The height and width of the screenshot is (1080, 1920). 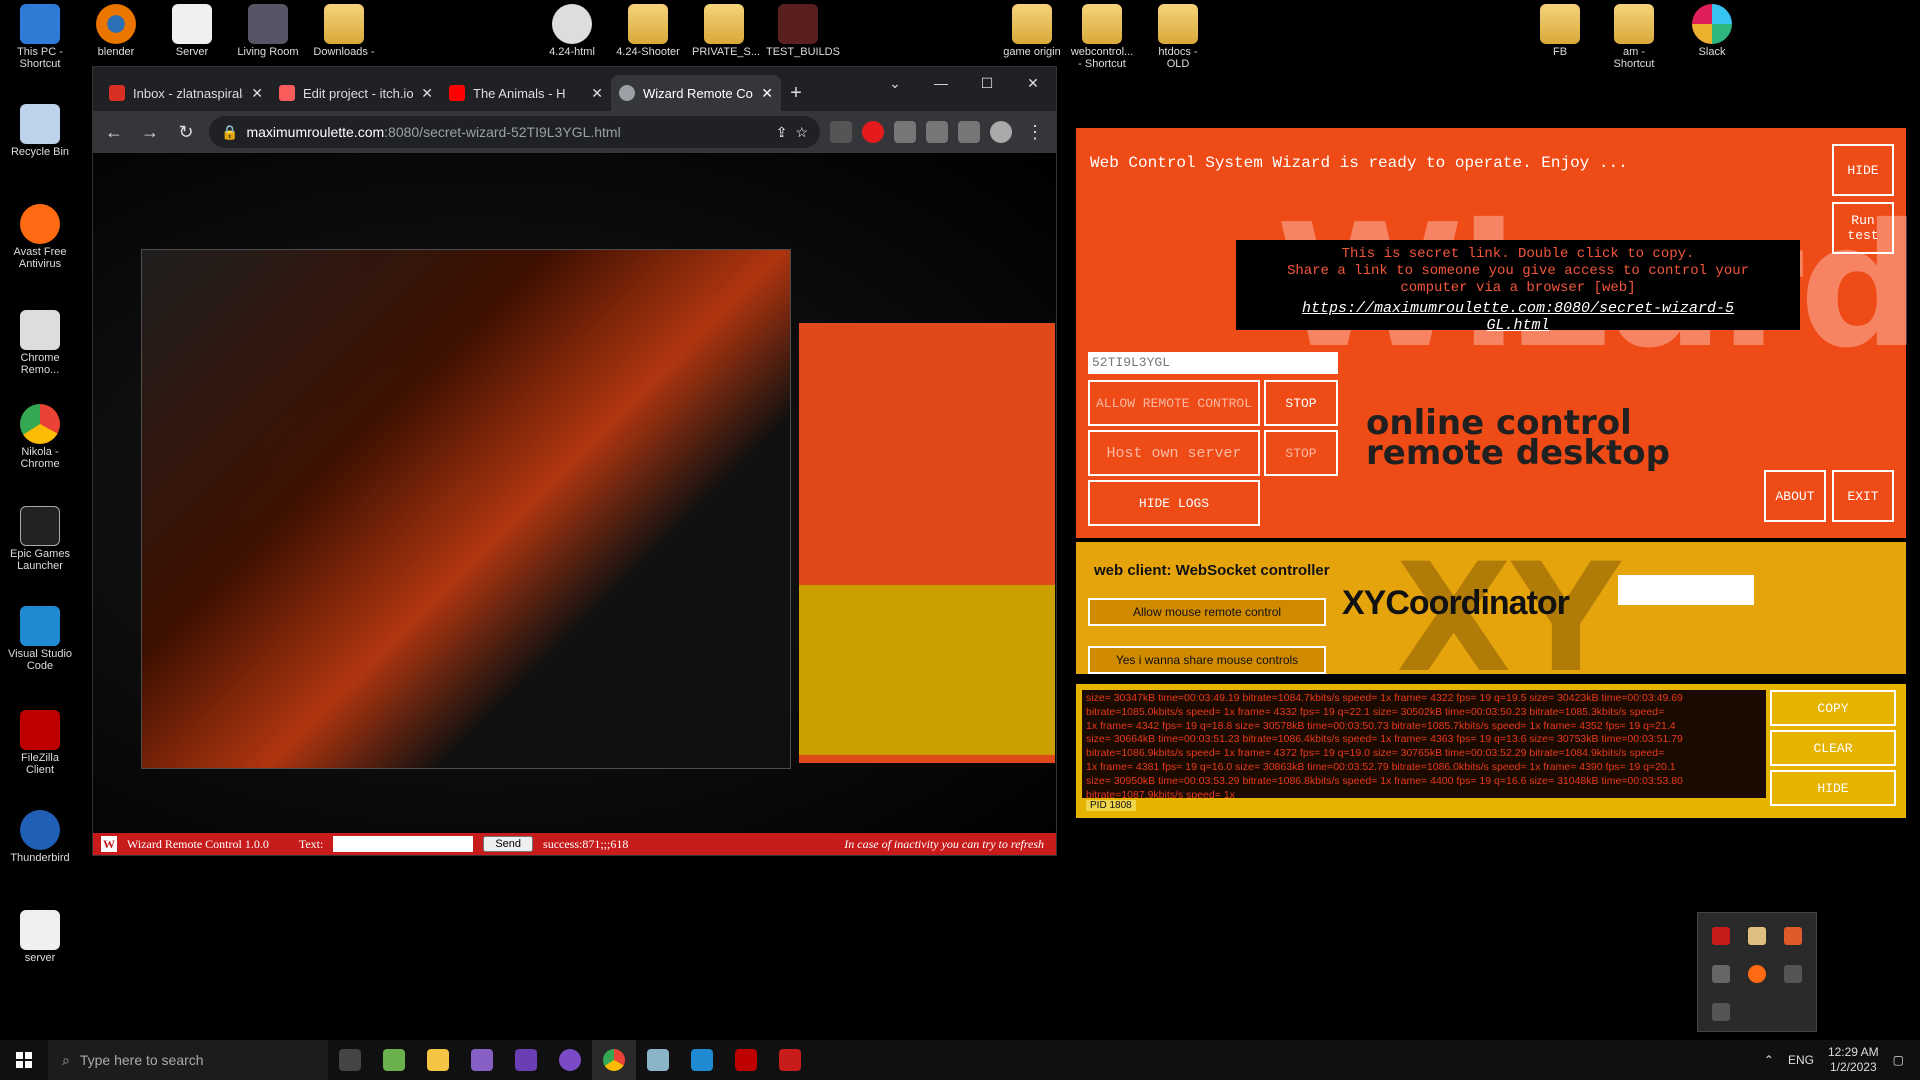 What do you see at coordinates (1793, 974) in the screenshot?
I see `usb-icon` at bounding box center [1793, 974].